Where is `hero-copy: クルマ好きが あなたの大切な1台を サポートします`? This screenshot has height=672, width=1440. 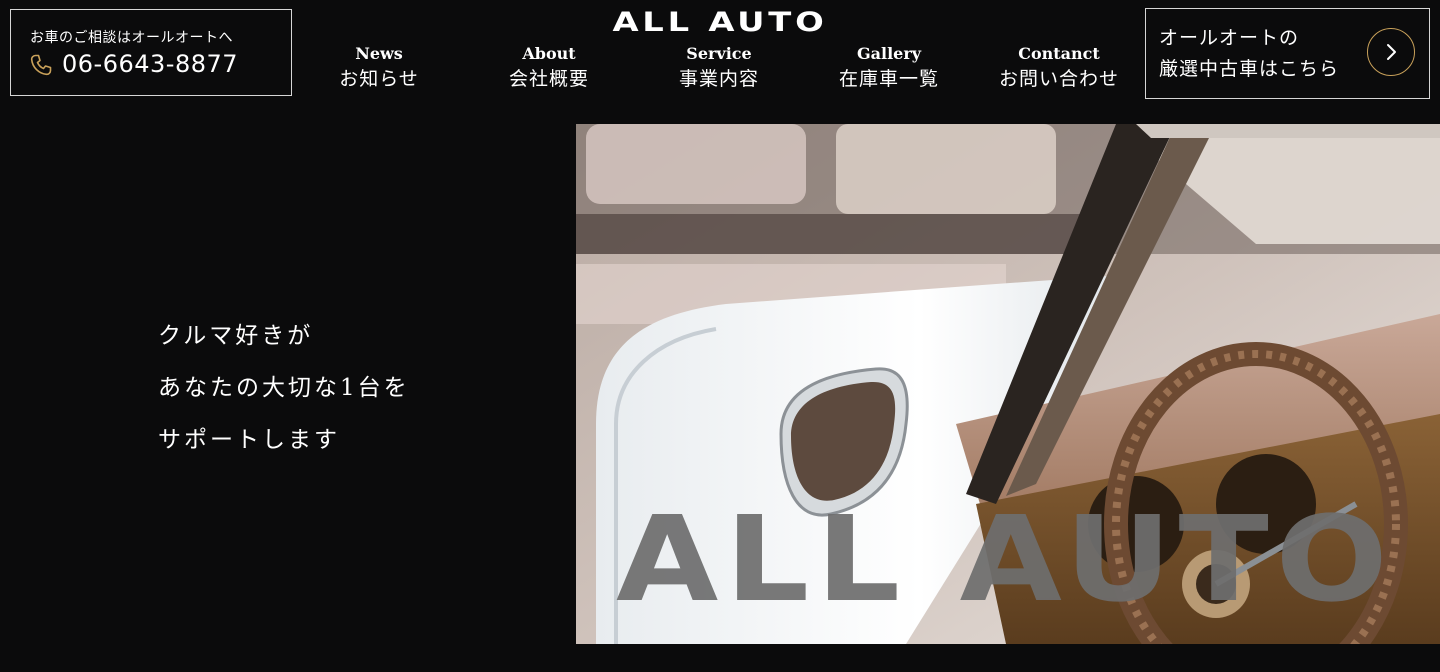 hero-copy: クルマ好きが あなたの大切な1台を サポートします is located at coordinates (284, 388).